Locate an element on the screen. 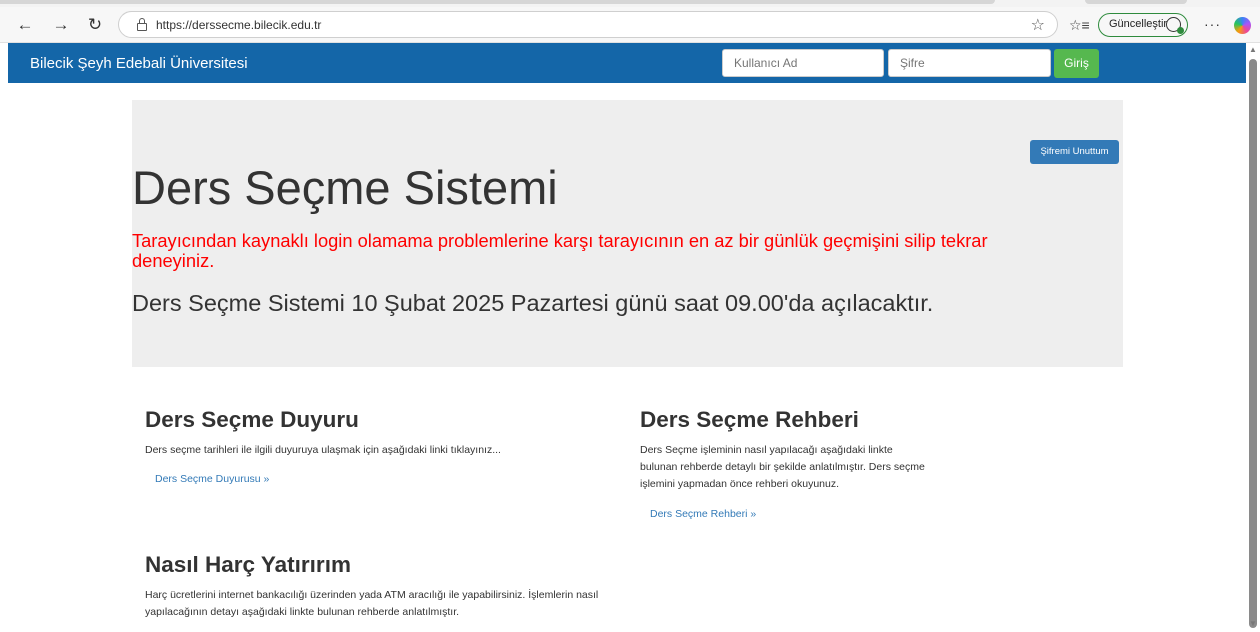 This screenshot has height=632, width=1260. favorites-icon: ☆≡ is located at coordinates (1079, 25).